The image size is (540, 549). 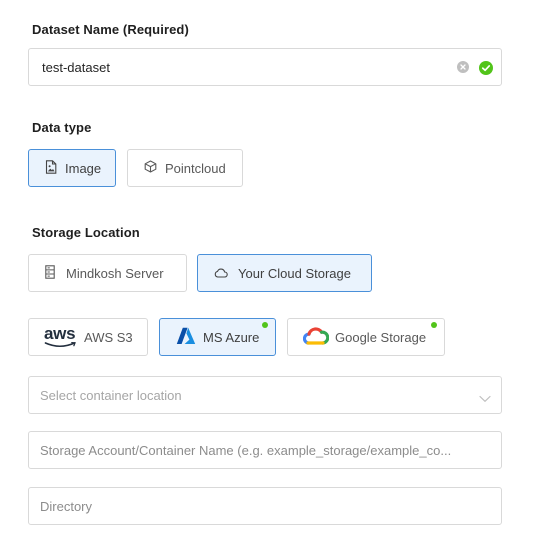 What do you see at coordinates (50, 273) in the screenshot?
I see `server-icon` at bounding box center [50, 273].